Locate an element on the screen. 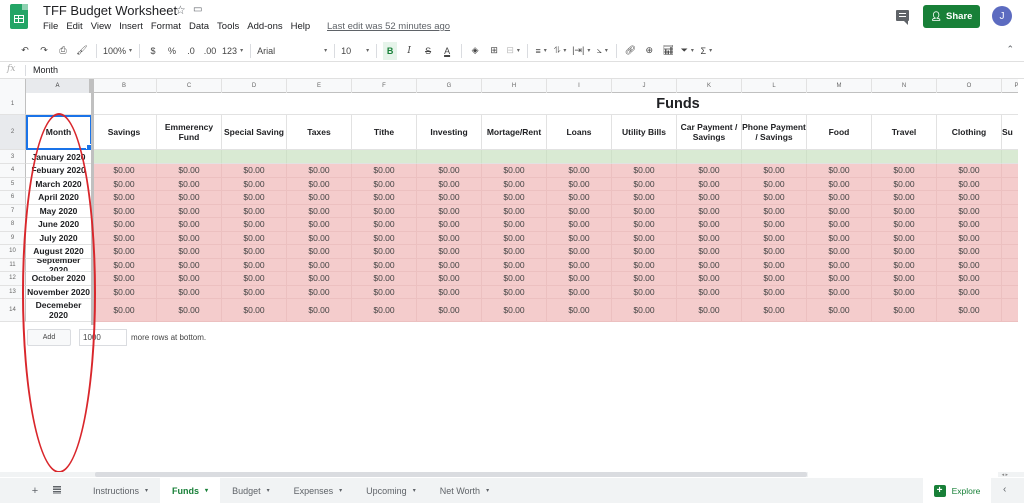 The height and width of the screenshot is (503, 1024). column-title-cell: Investing is located at coordinates (449, 132).